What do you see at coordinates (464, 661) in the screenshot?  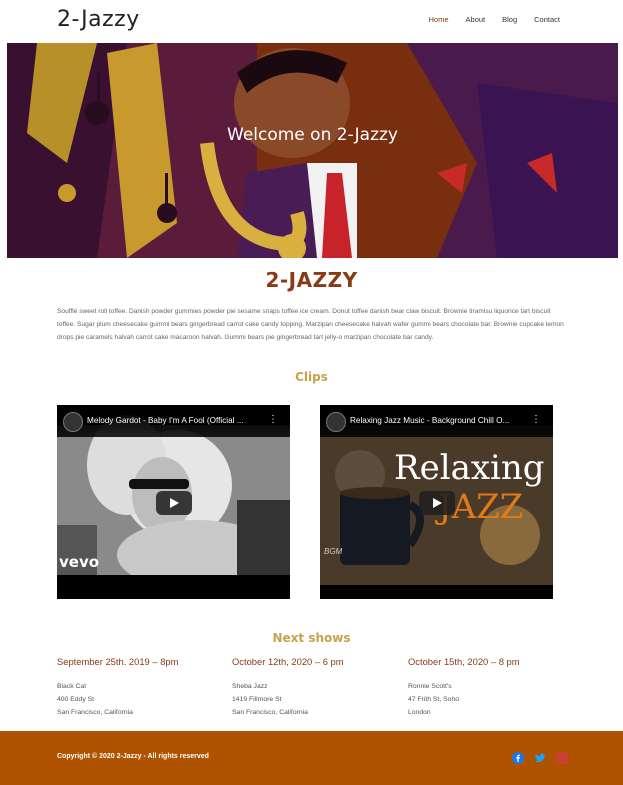 I see `show-date: October 15th, 2020 – 8 pm` at bounding box center [464, 661].